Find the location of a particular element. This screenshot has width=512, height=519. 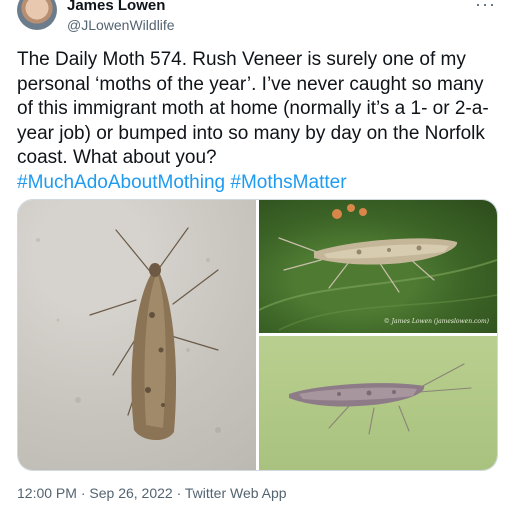

photo-credit: © James Lowen (jameslowen.com) is located at coordinates (436, 321).